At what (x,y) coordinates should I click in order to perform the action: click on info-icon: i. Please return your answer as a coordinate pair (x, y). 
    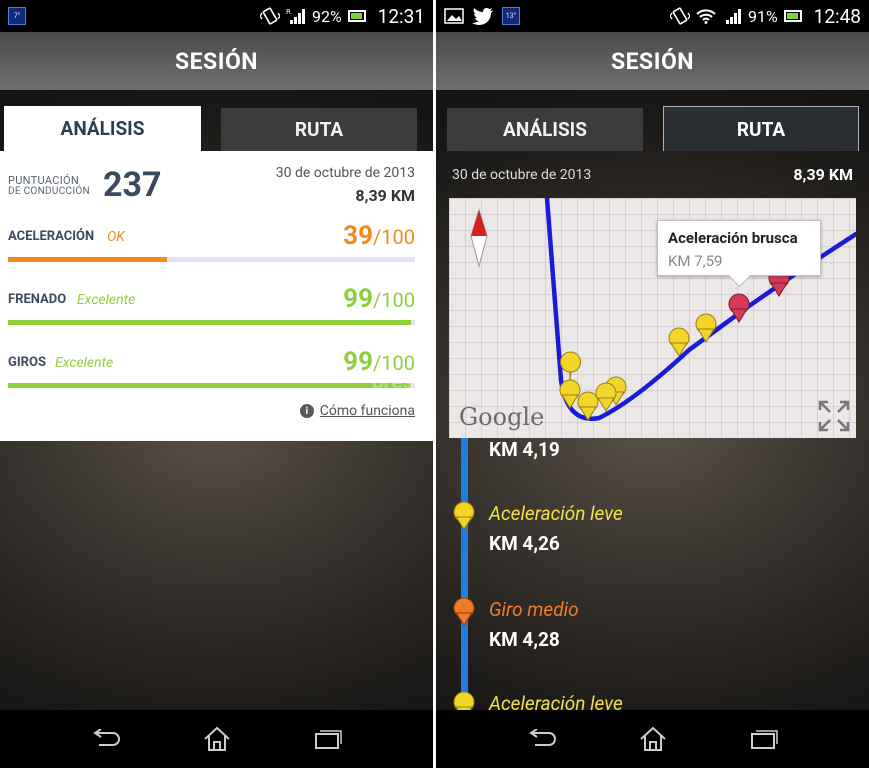
    Looking at the image, I should click on (306, 411).